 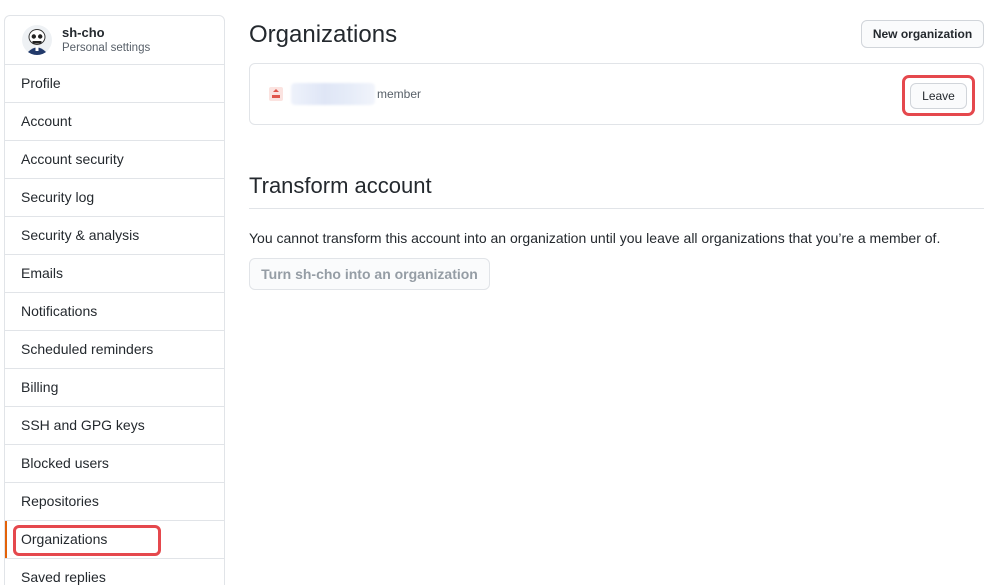 What do you see at coordinates (114, 236) in the screenshot?
I see `sidebar-item-security-analysis: Security & analysis` at bounding box center [114, 236].